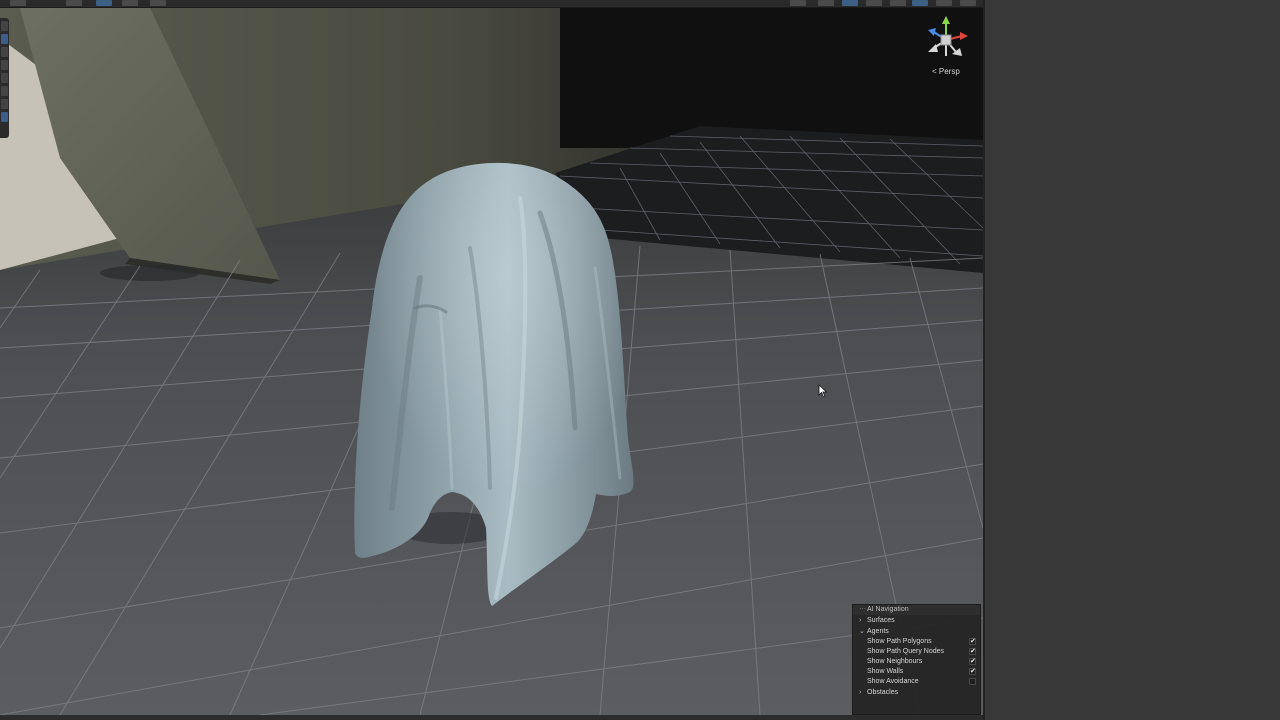 The width and height of the screenshot is (1280, 720). I want to click on section-obstacles: › Obstacles, so click(916, 693).